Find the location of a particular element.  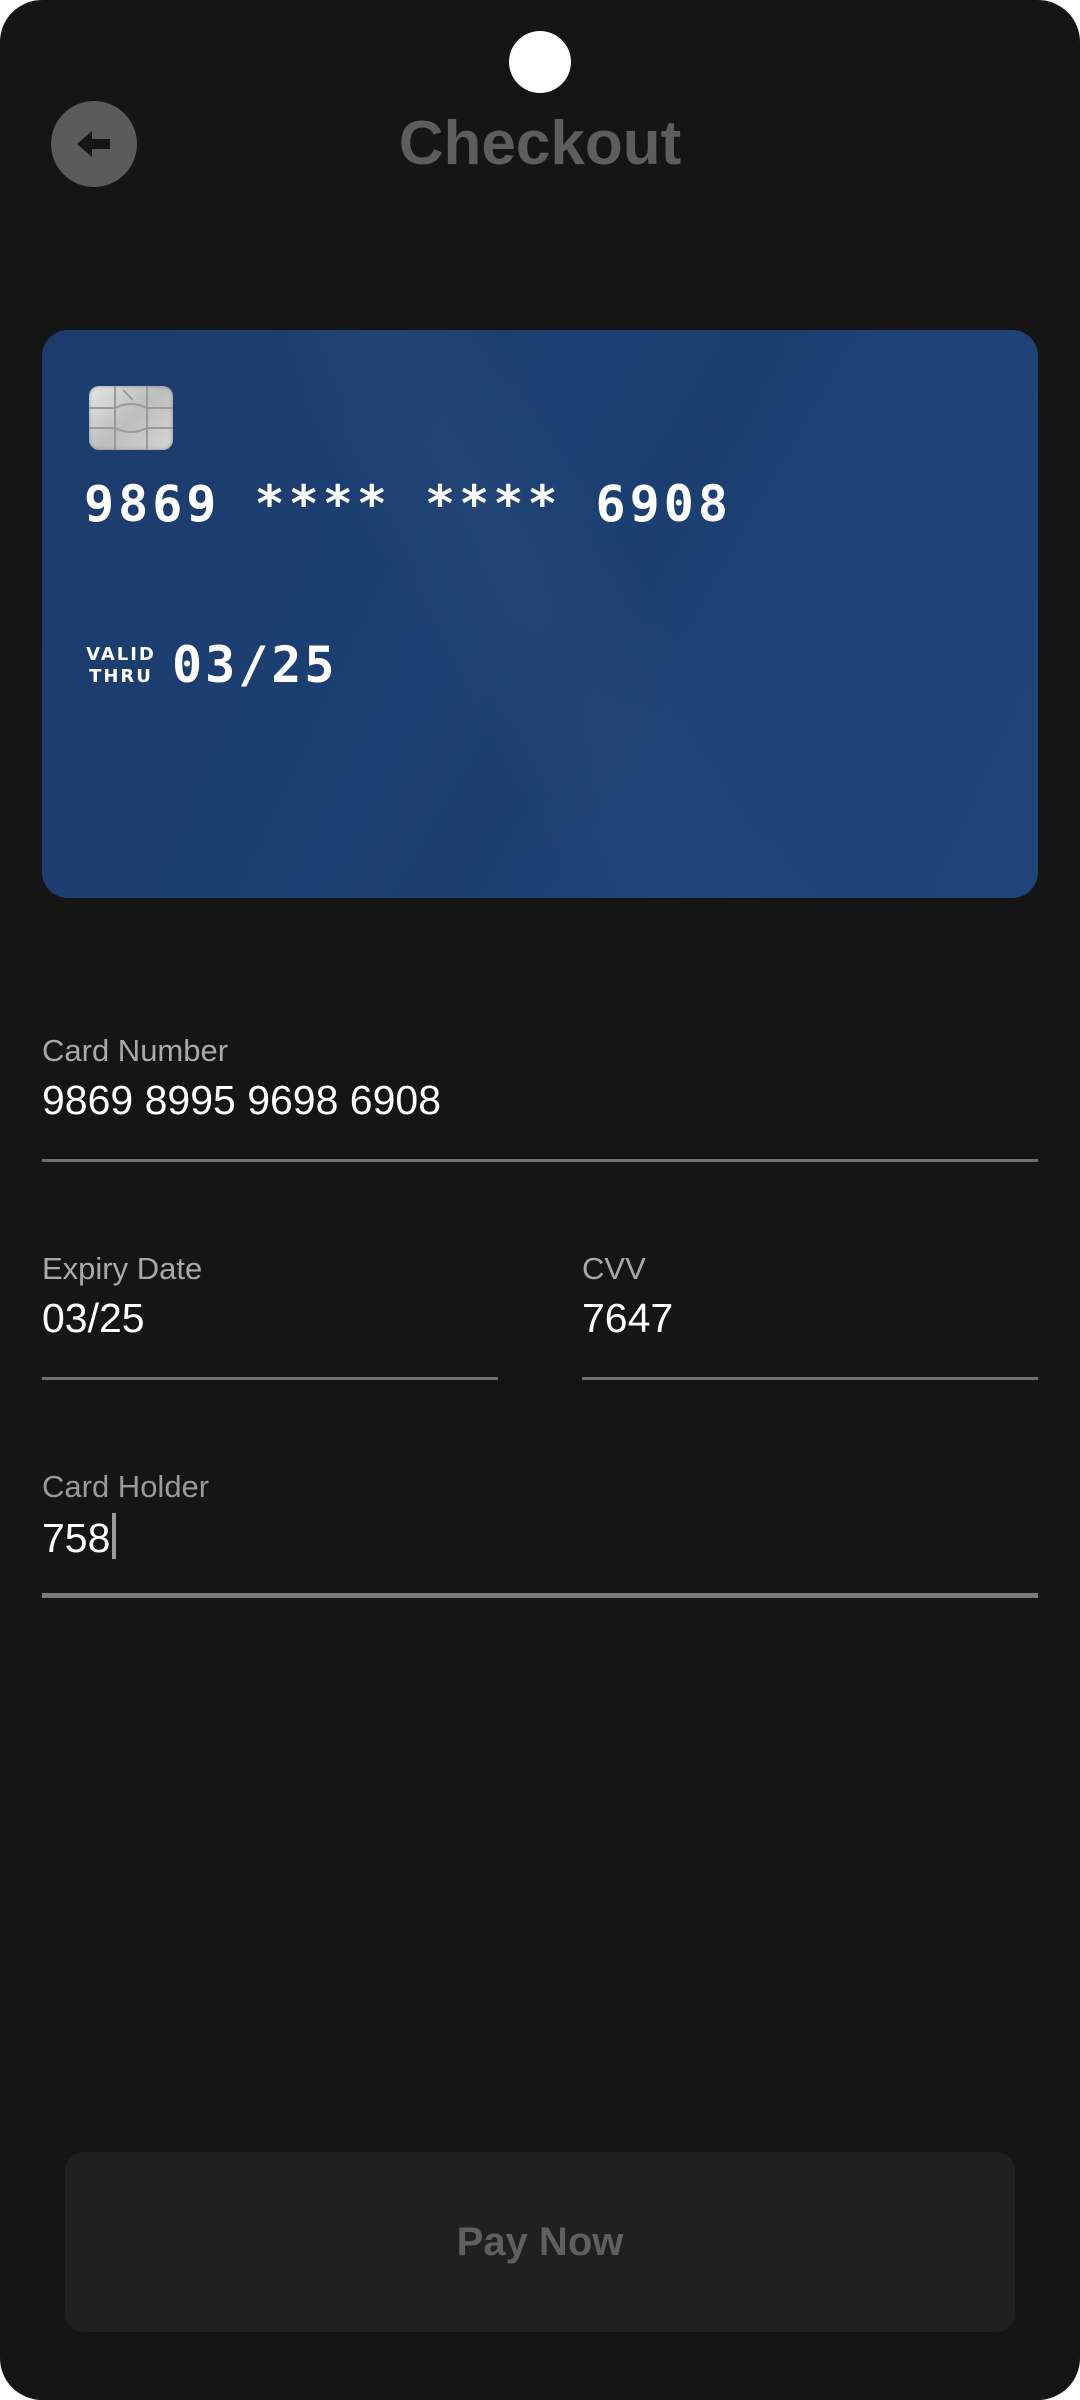

expiry-date-input: 03/25 is located at coordinates (93, 1318).